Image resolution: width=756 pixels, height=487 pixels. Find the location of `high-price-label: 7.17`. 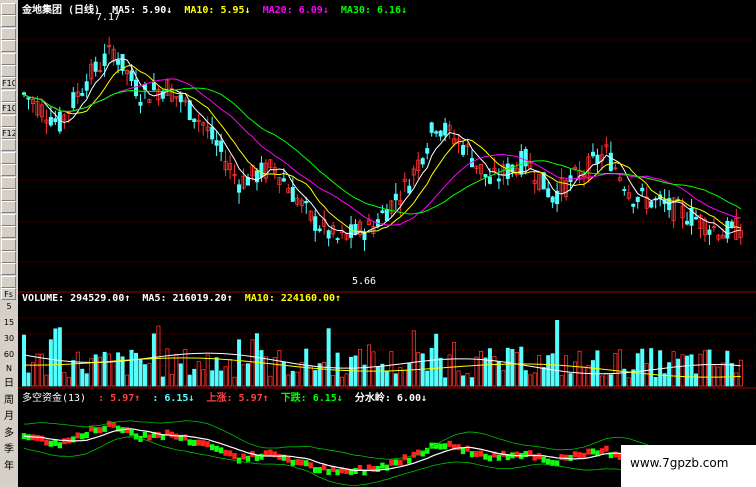

high-price-label: 7.17 is located at coordinates (108, 17).